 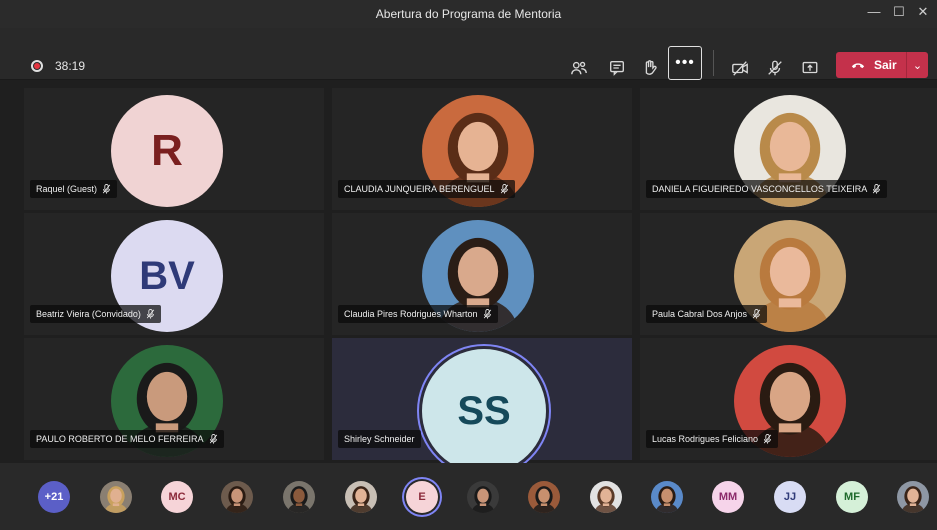 I want to click on leave-options-chevron-icon: ⌄, so click(x=917, y=65).